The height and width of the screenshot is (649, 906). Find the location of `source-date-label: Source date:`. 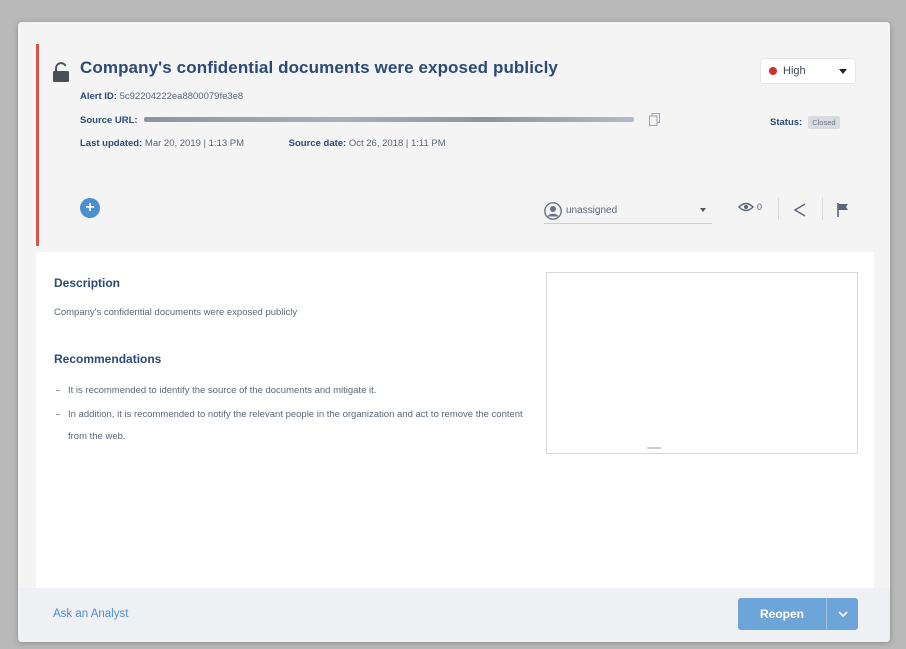

source-date-label: Source date: is located at coordinates (317, 143).